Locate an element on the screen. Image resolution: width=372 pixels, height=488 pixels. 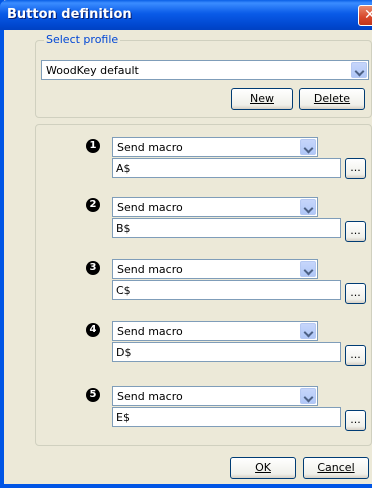
action-select-5: Send macro is located at coordinates (215, 396).